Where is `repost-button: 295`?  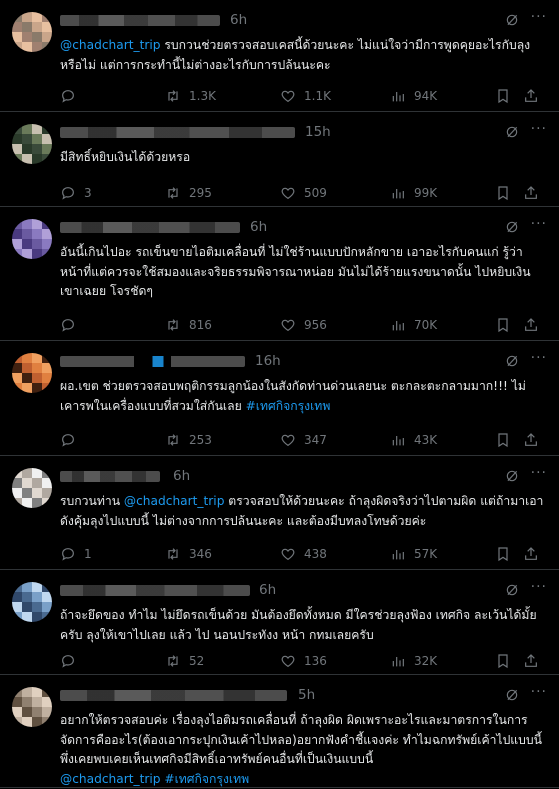 repost-button: 295 is located at coordinates (188, 193).